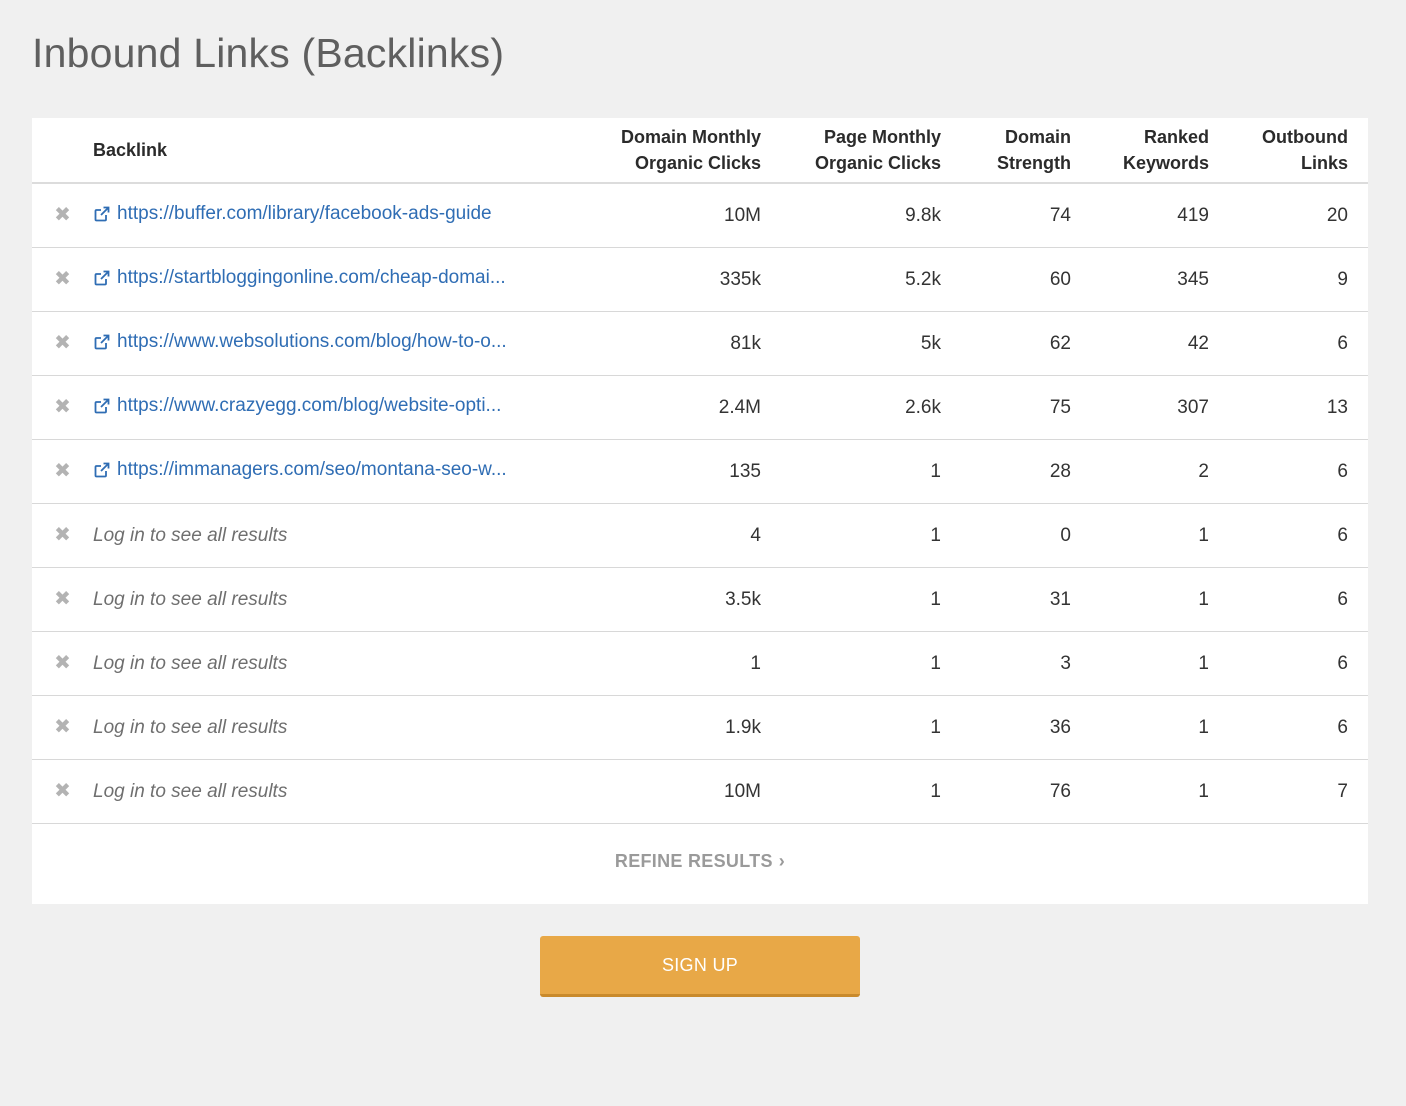 The image size is (1406, 1106). Describe the element at coordinates (1026, 215) in the screenshot. I see `domain-strength-cell: 74` at that location.